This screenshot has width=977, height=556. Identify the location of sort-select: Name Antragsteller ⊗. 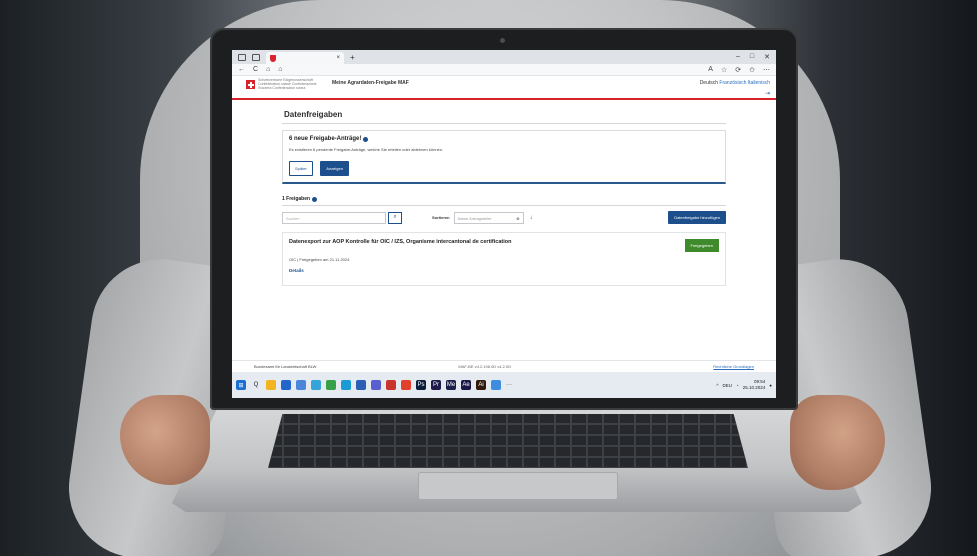
(488, 217).